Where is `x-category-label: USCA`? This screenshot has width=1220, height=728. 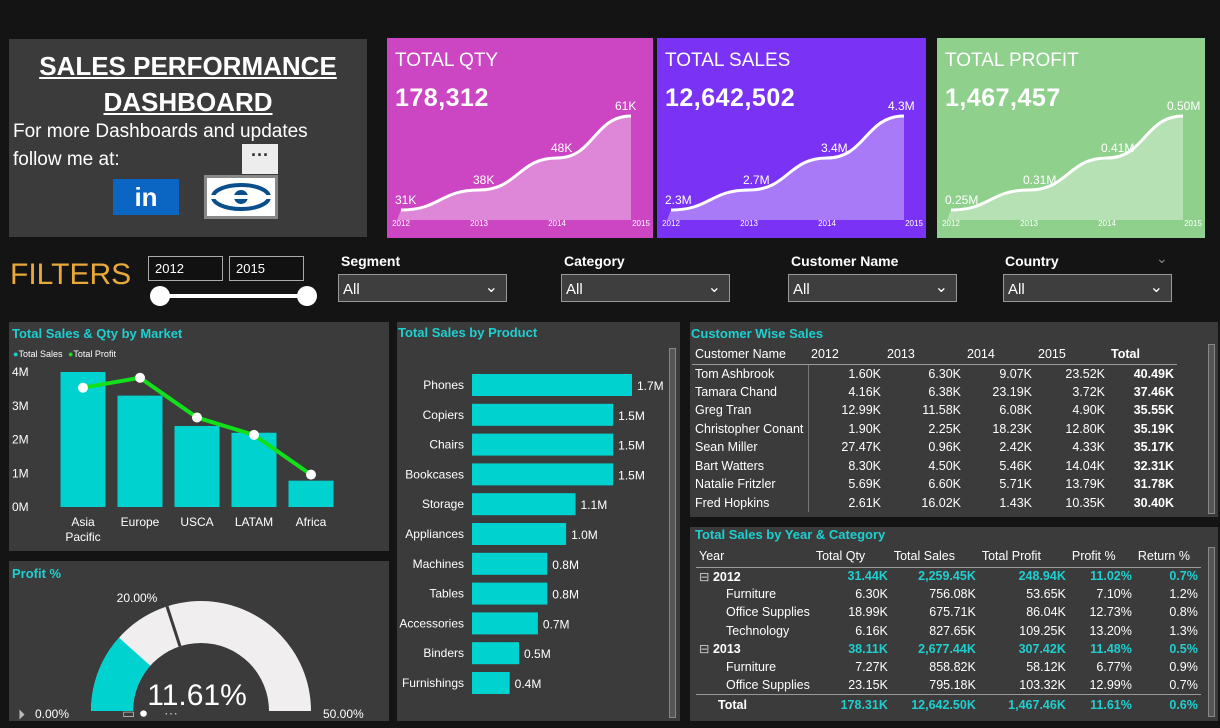 x-category-label: USCA is located at coordinates (196, 522).